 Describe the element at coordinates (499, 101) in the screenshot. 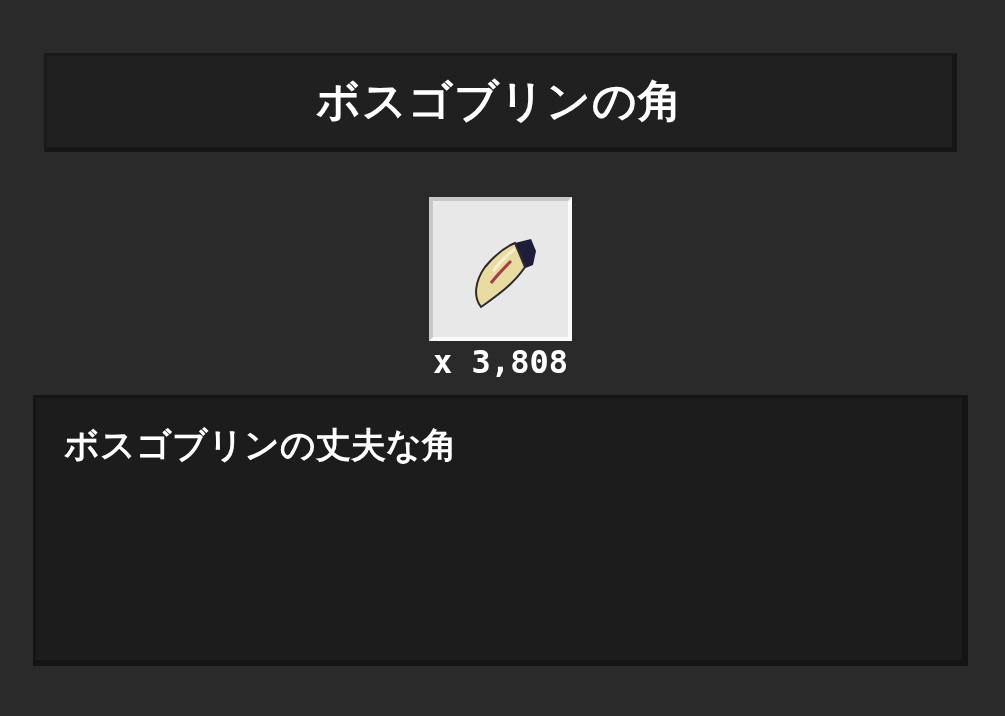

I see `item-name: ボスゴブリンの角` at that location.